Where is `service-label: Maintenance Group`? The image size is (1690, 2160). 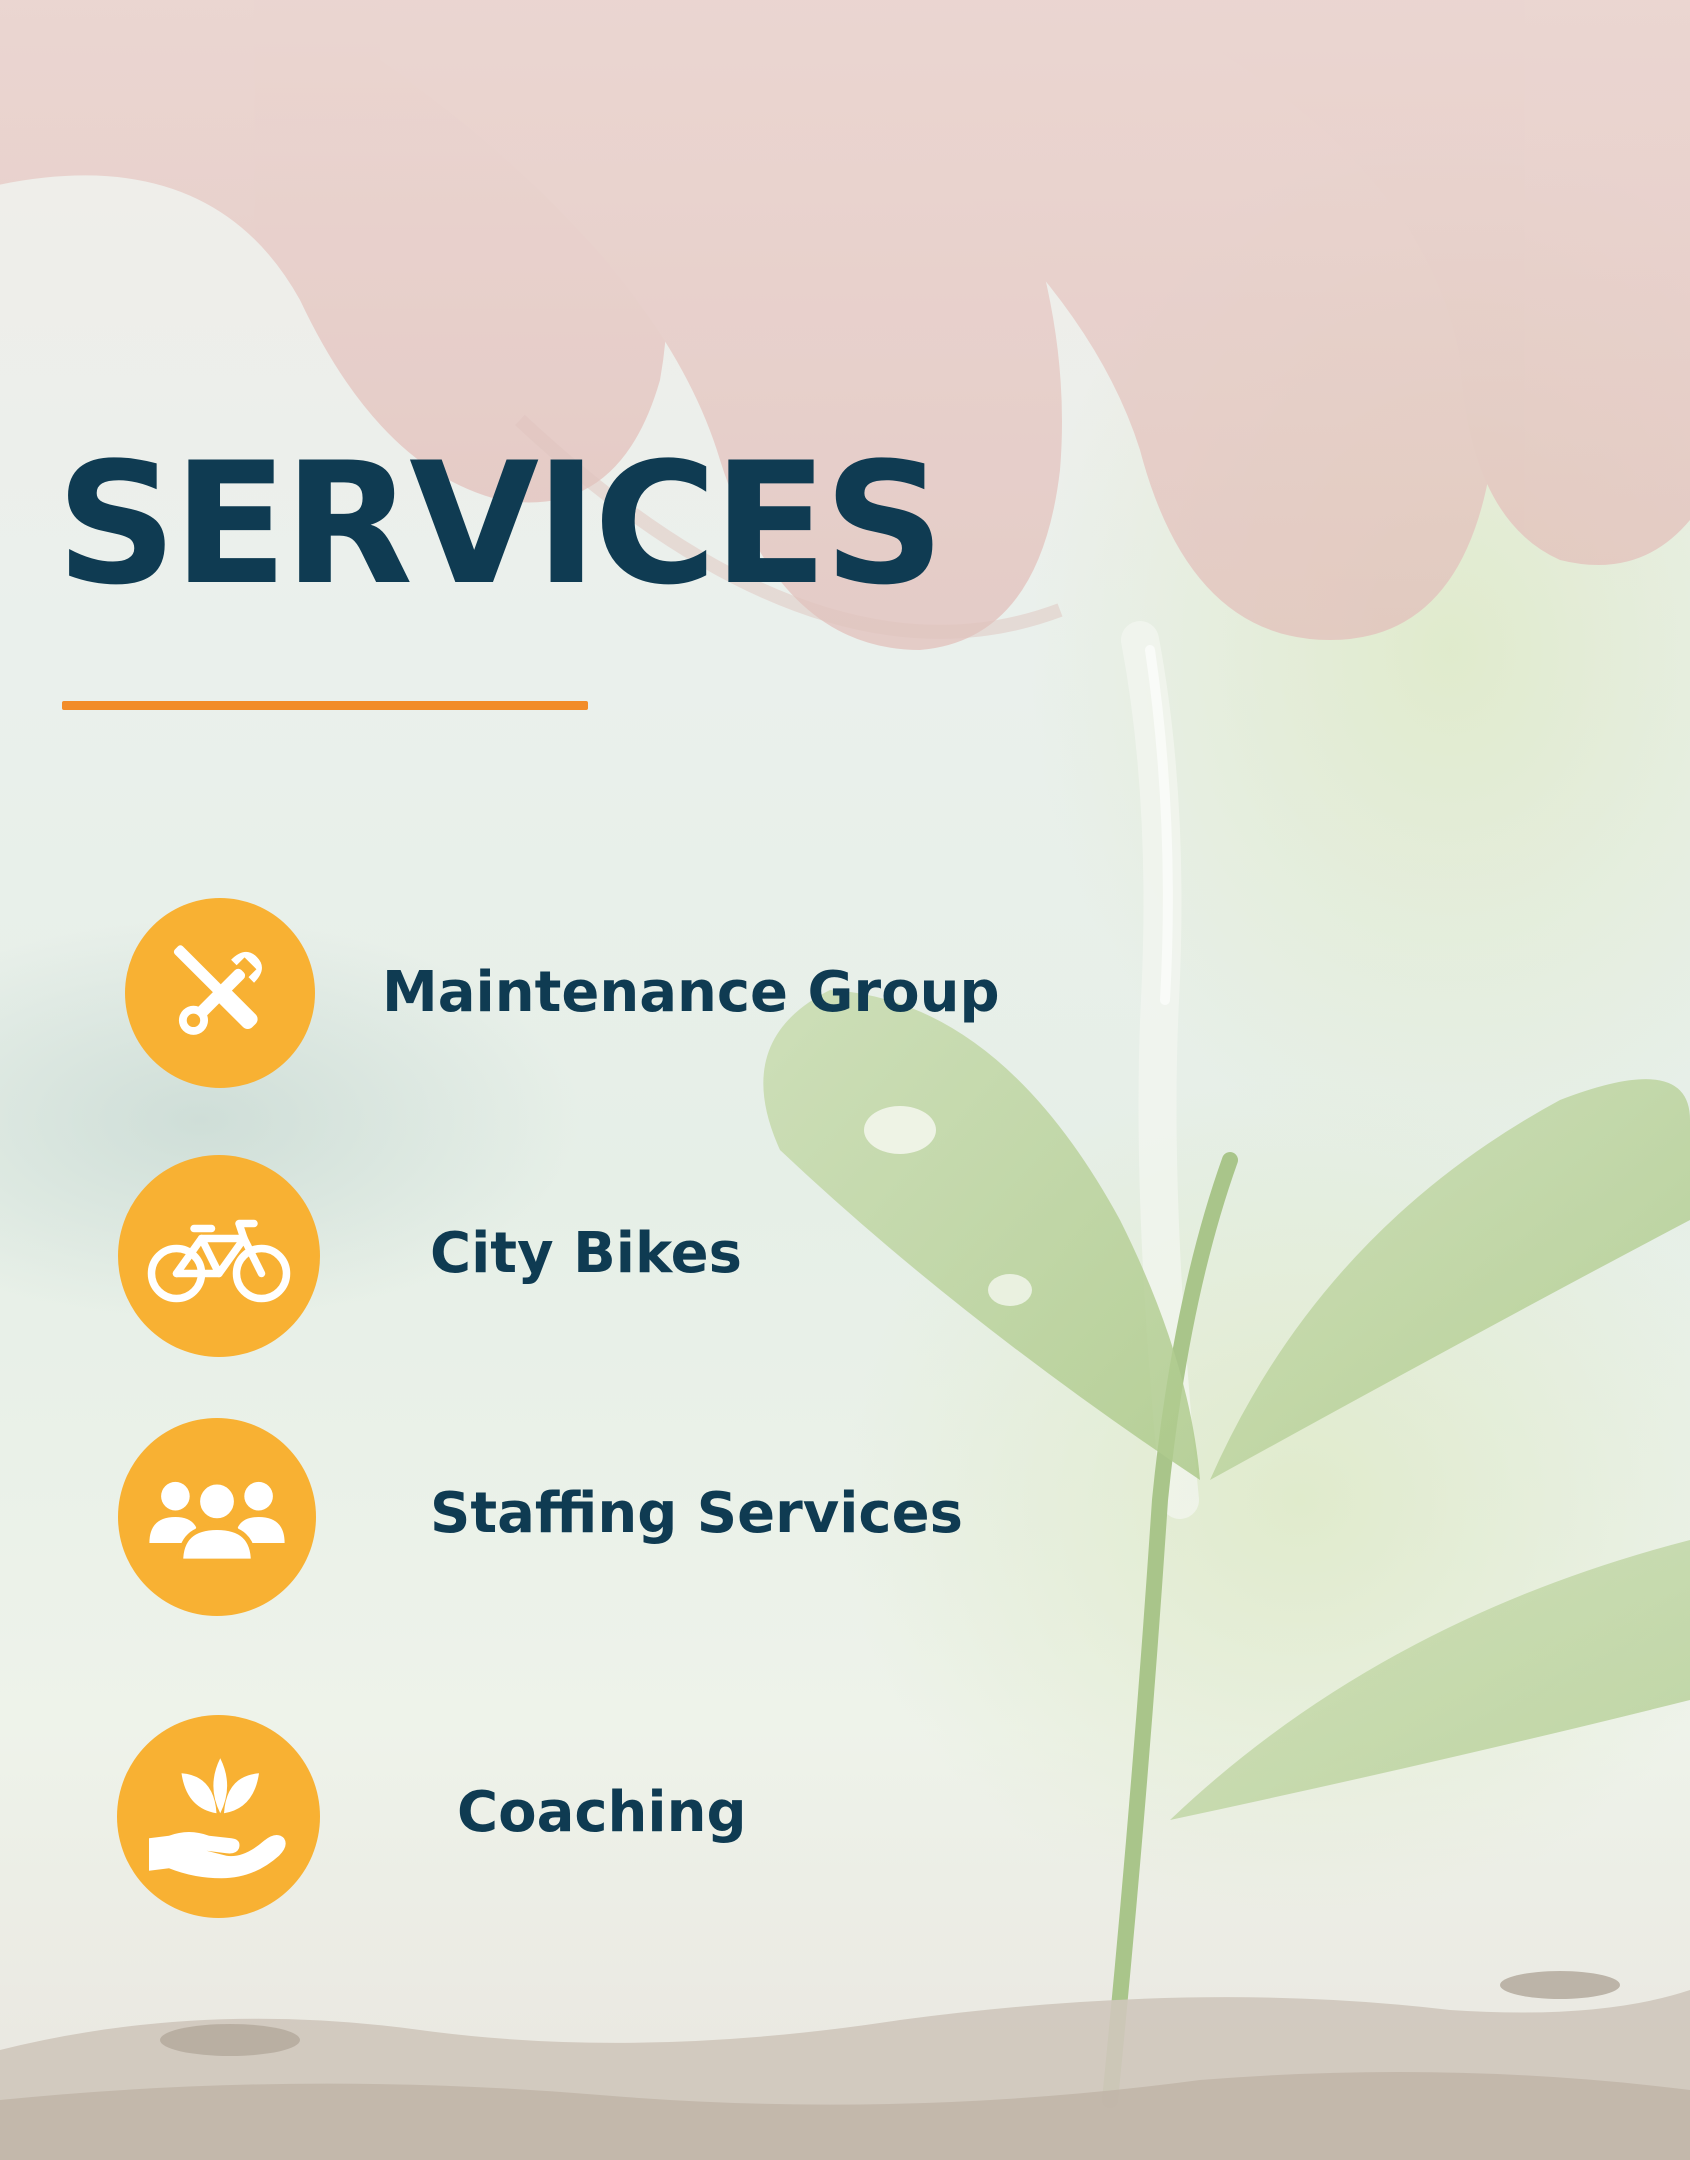
service-label: Maintenance Group is located at coordinates (691, 992).